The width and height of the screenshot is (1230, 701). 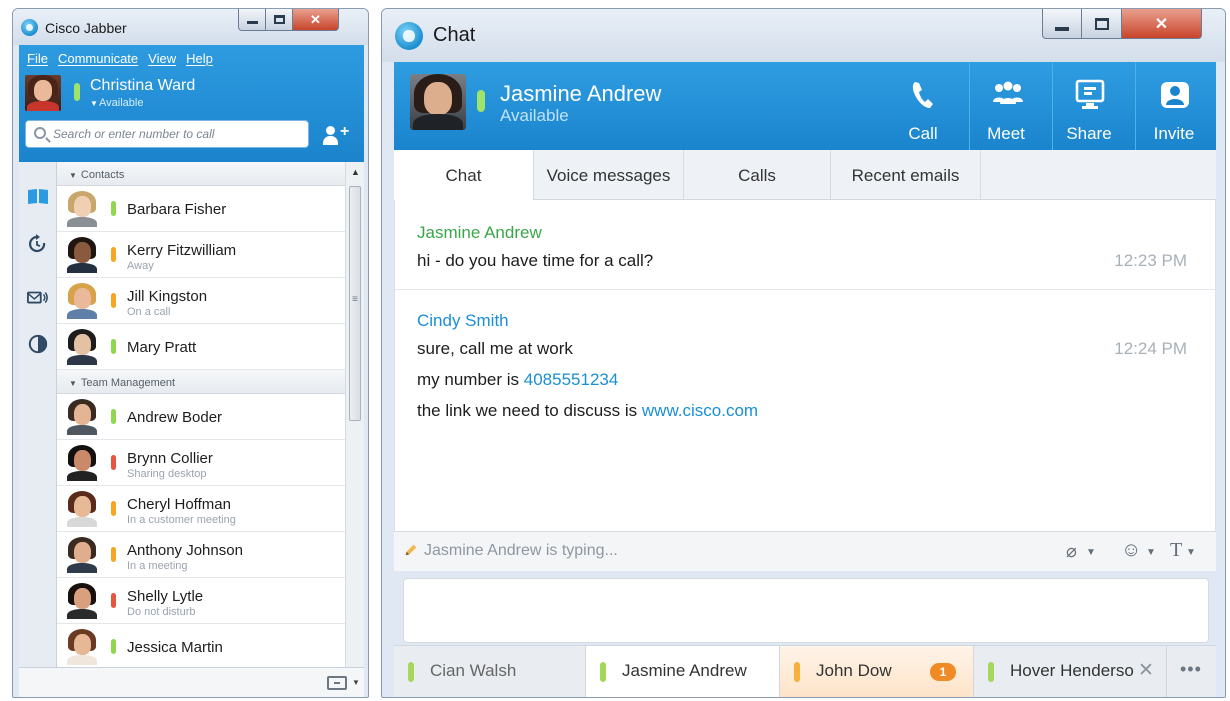 I want to click on chat-close-button: ✕, so click(x=1162, y=24).